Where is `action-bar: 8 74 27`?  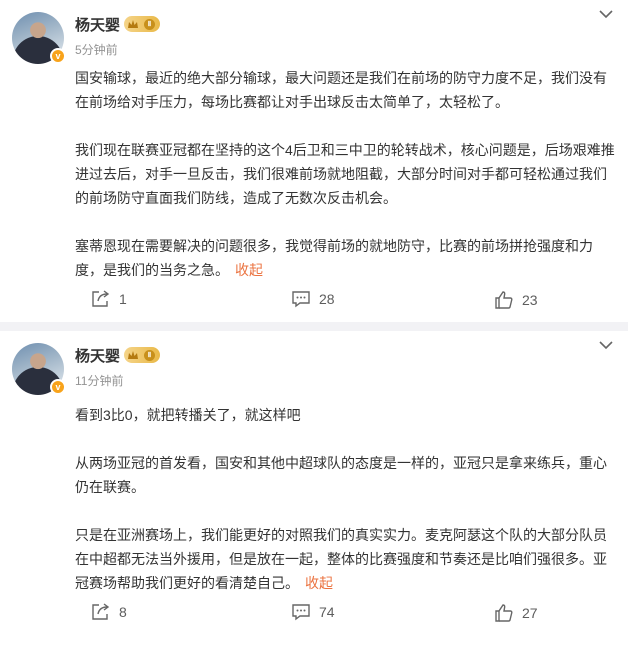 action-bar: 8 74 27 is located at coordinates (314, 615).